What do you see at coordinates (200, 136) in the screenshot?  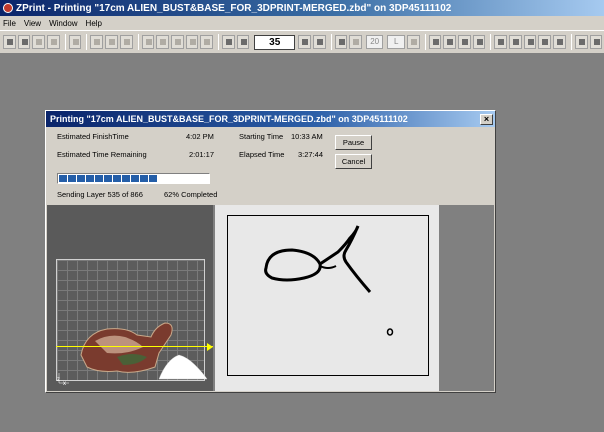 I see `est-finish-value: 4:02 PM` at bounding box center [200, 136].